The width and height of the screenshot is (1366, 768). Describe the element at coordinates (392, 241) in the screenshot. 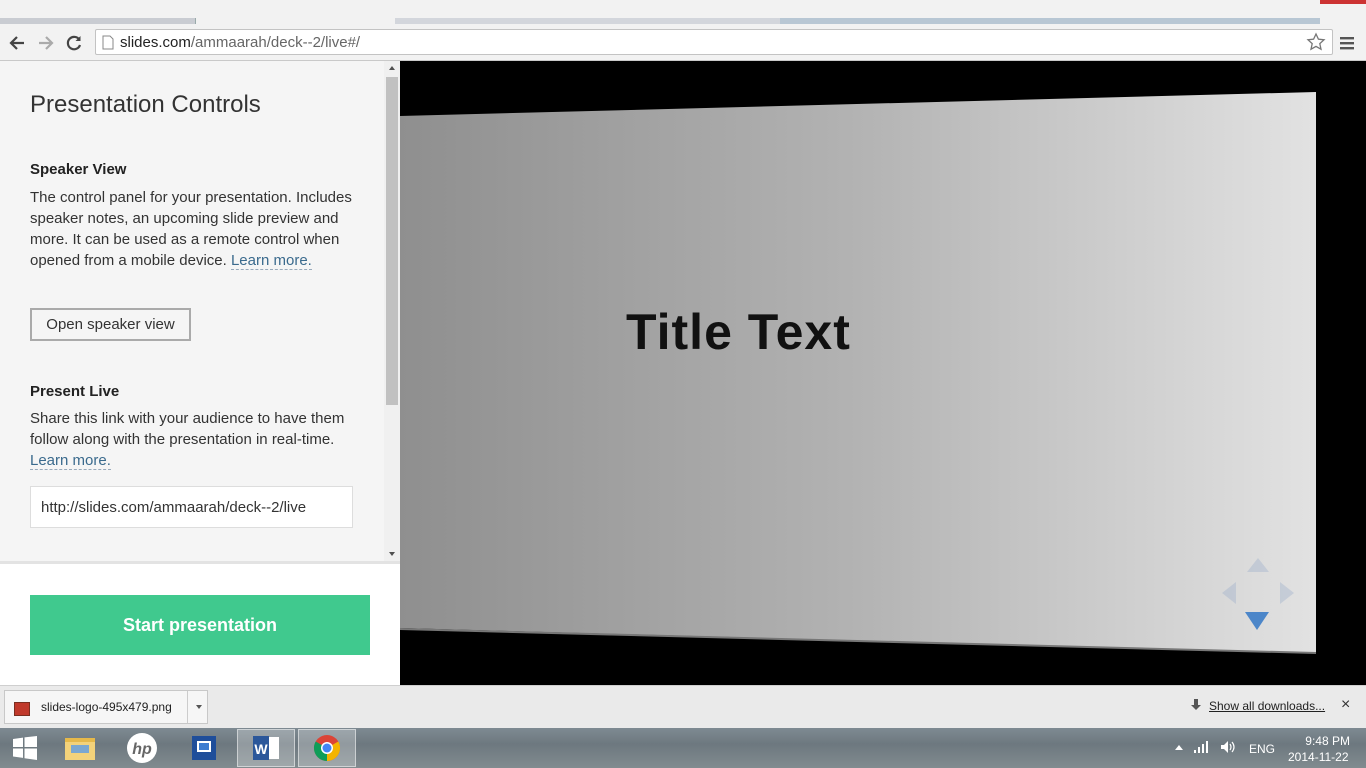

I see `scrollbar-thumb` at that location.